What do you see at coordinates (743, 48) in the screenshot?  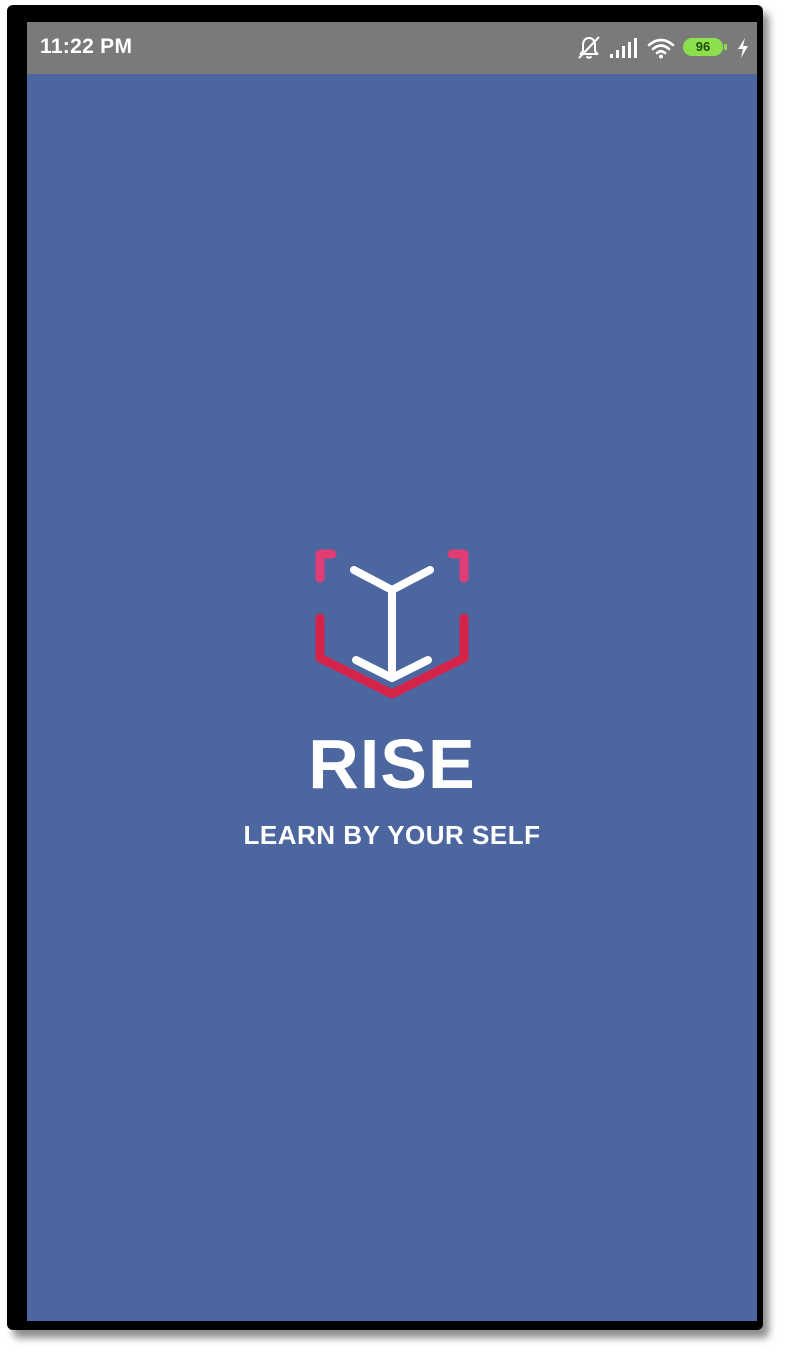 I see `charging-icon` at bounding box center [743, 48].